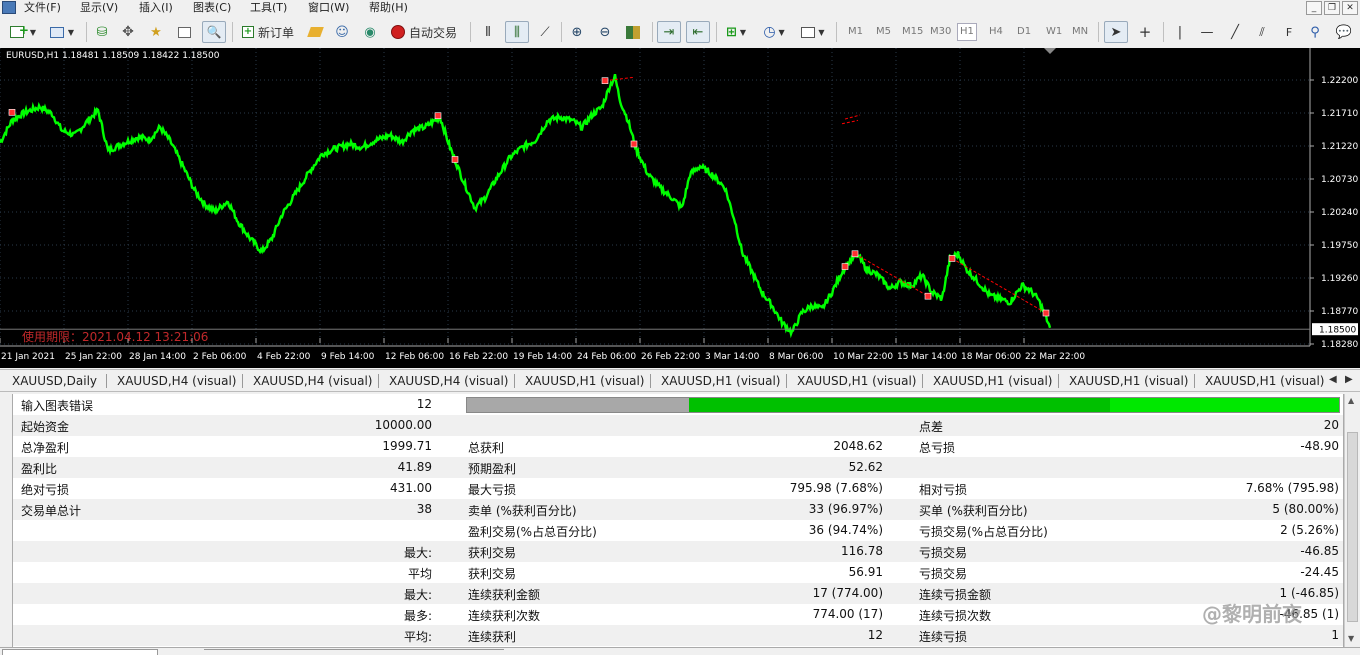 This screenshot has width=1360, height=655. Describe the element at coordinates (1289, 32) in the screenshot. I see `fibonacci-button: F` at that location.